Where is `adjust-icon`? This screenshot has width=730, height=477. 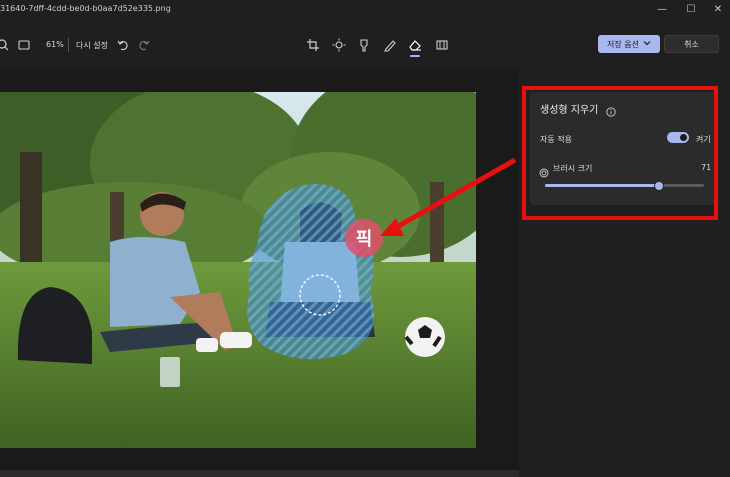 adjust-icon is located at coordinates (339, 44).